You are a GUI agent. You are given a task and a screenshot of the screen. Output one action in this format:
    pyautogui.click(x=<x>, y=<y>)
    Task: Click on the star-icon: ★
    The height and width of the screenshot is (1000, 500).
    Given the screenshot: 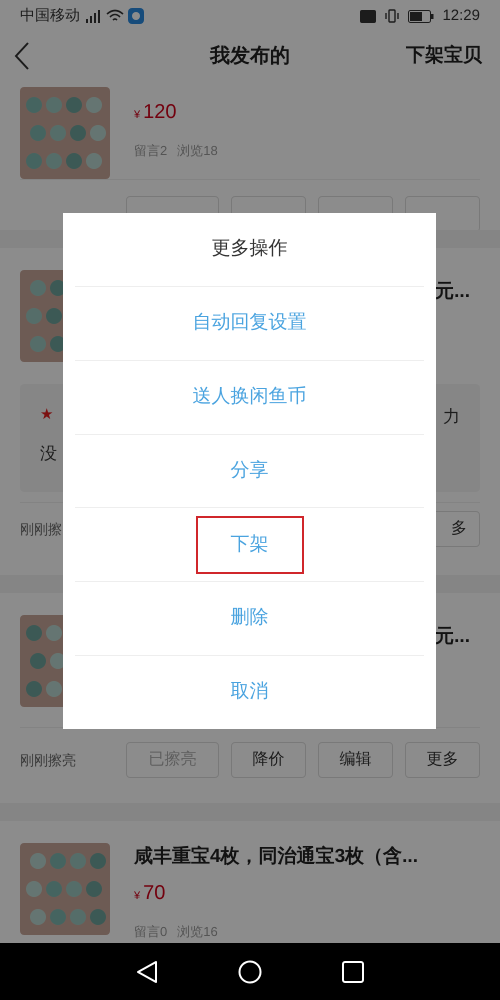 What is the action you would take?
    pyautogui.click(x=48, y=415)
    